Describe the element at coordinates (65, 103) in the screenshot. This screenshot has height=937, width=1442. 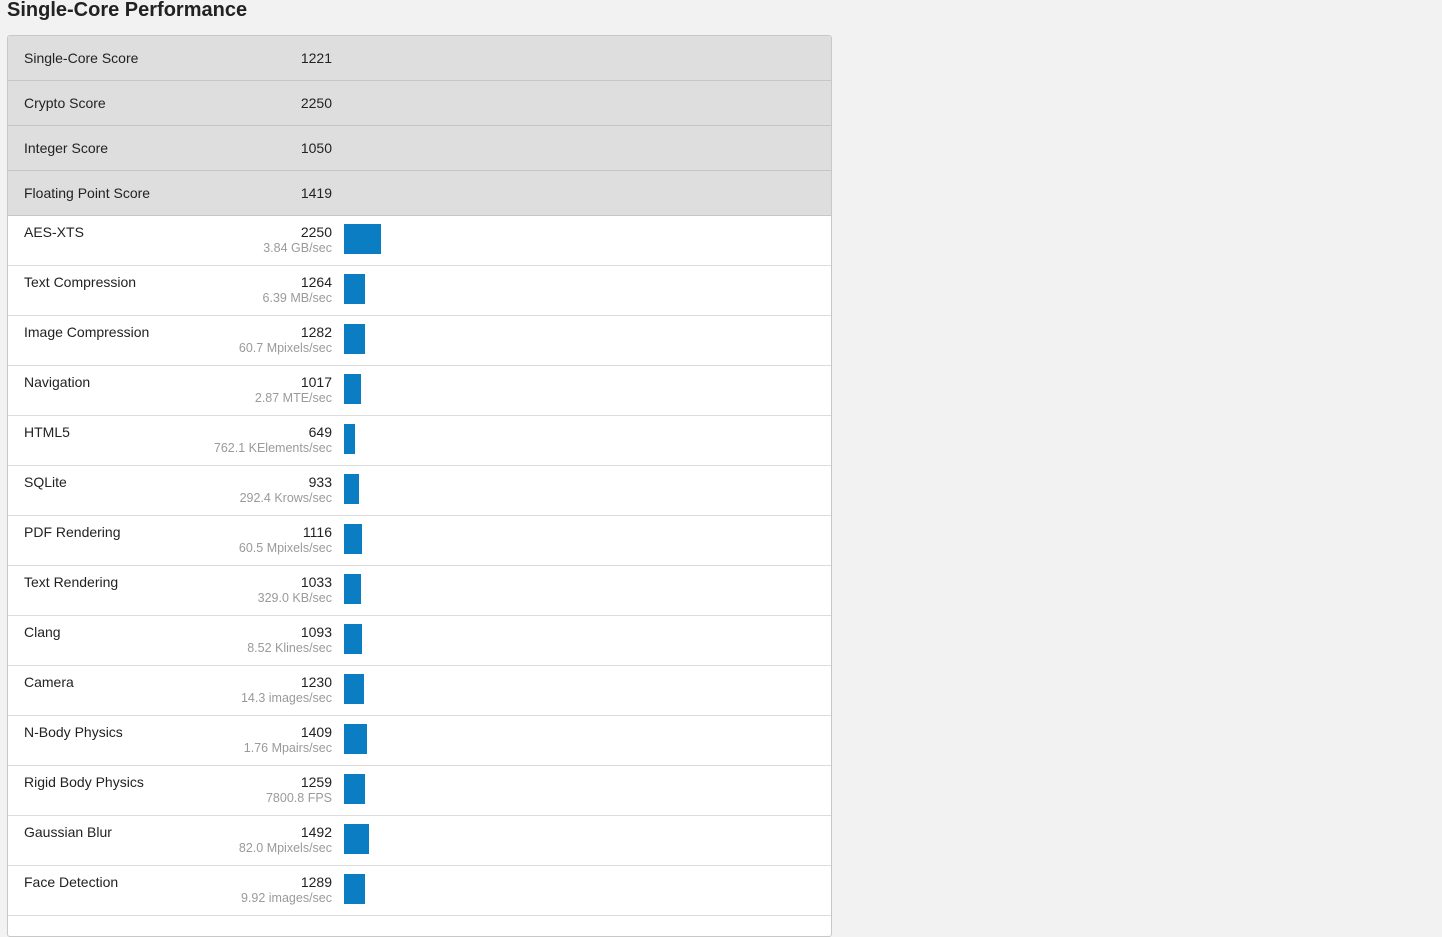
I see `summary-label: Crypto Score` at that location.